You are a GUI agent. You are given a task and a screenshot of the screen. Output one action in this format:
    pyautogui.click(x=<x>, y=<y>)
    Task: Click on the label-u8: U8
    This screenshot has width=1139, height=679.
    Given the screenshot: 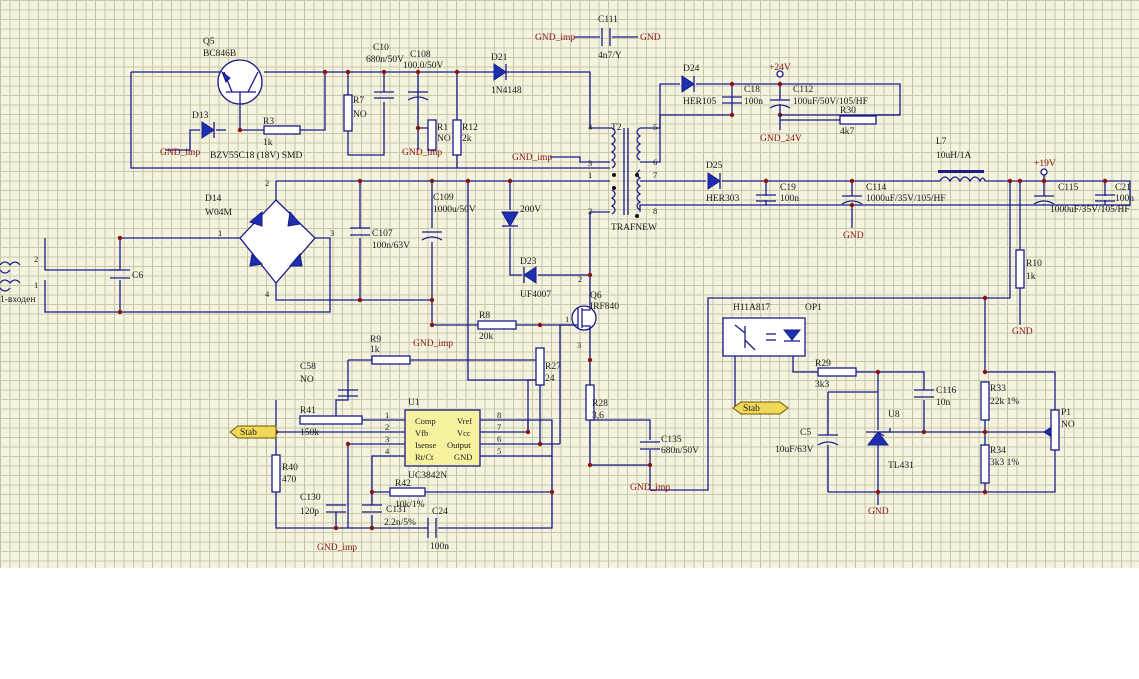 What is the action you would take?
    pyautogui.click(x=894, y=415)
    